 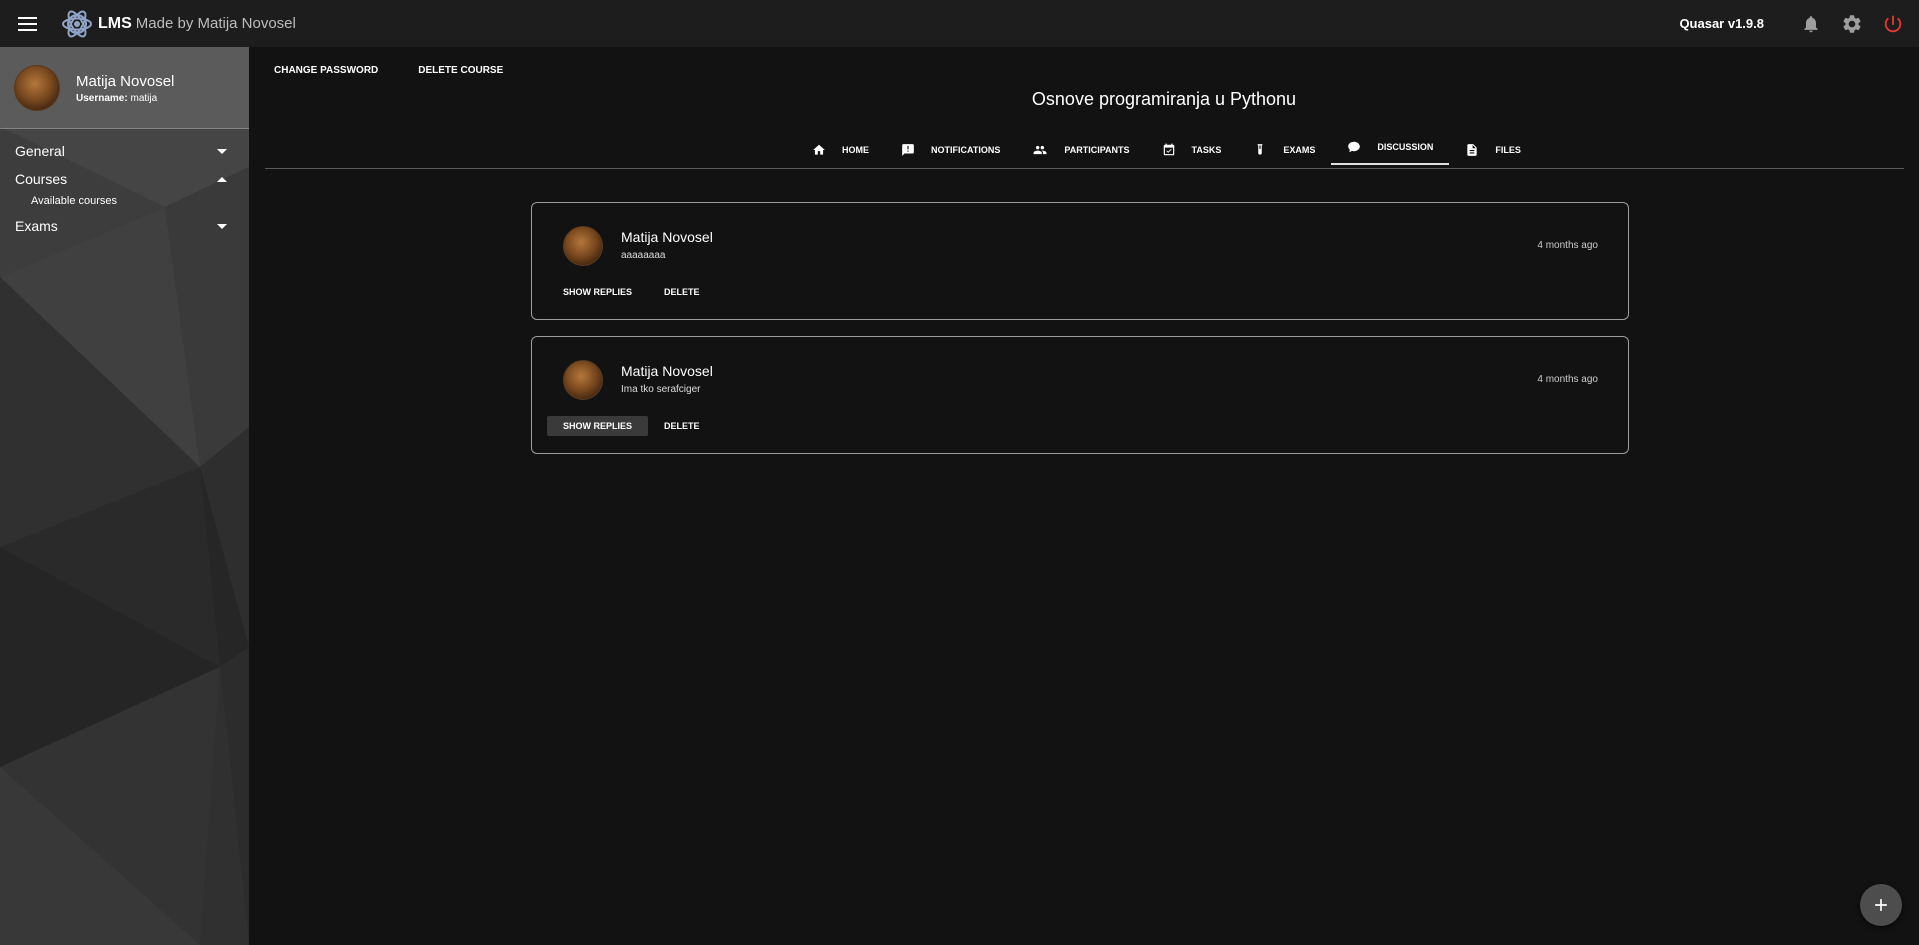 I want to click on bell-icon, so click(x=1811, y=24).